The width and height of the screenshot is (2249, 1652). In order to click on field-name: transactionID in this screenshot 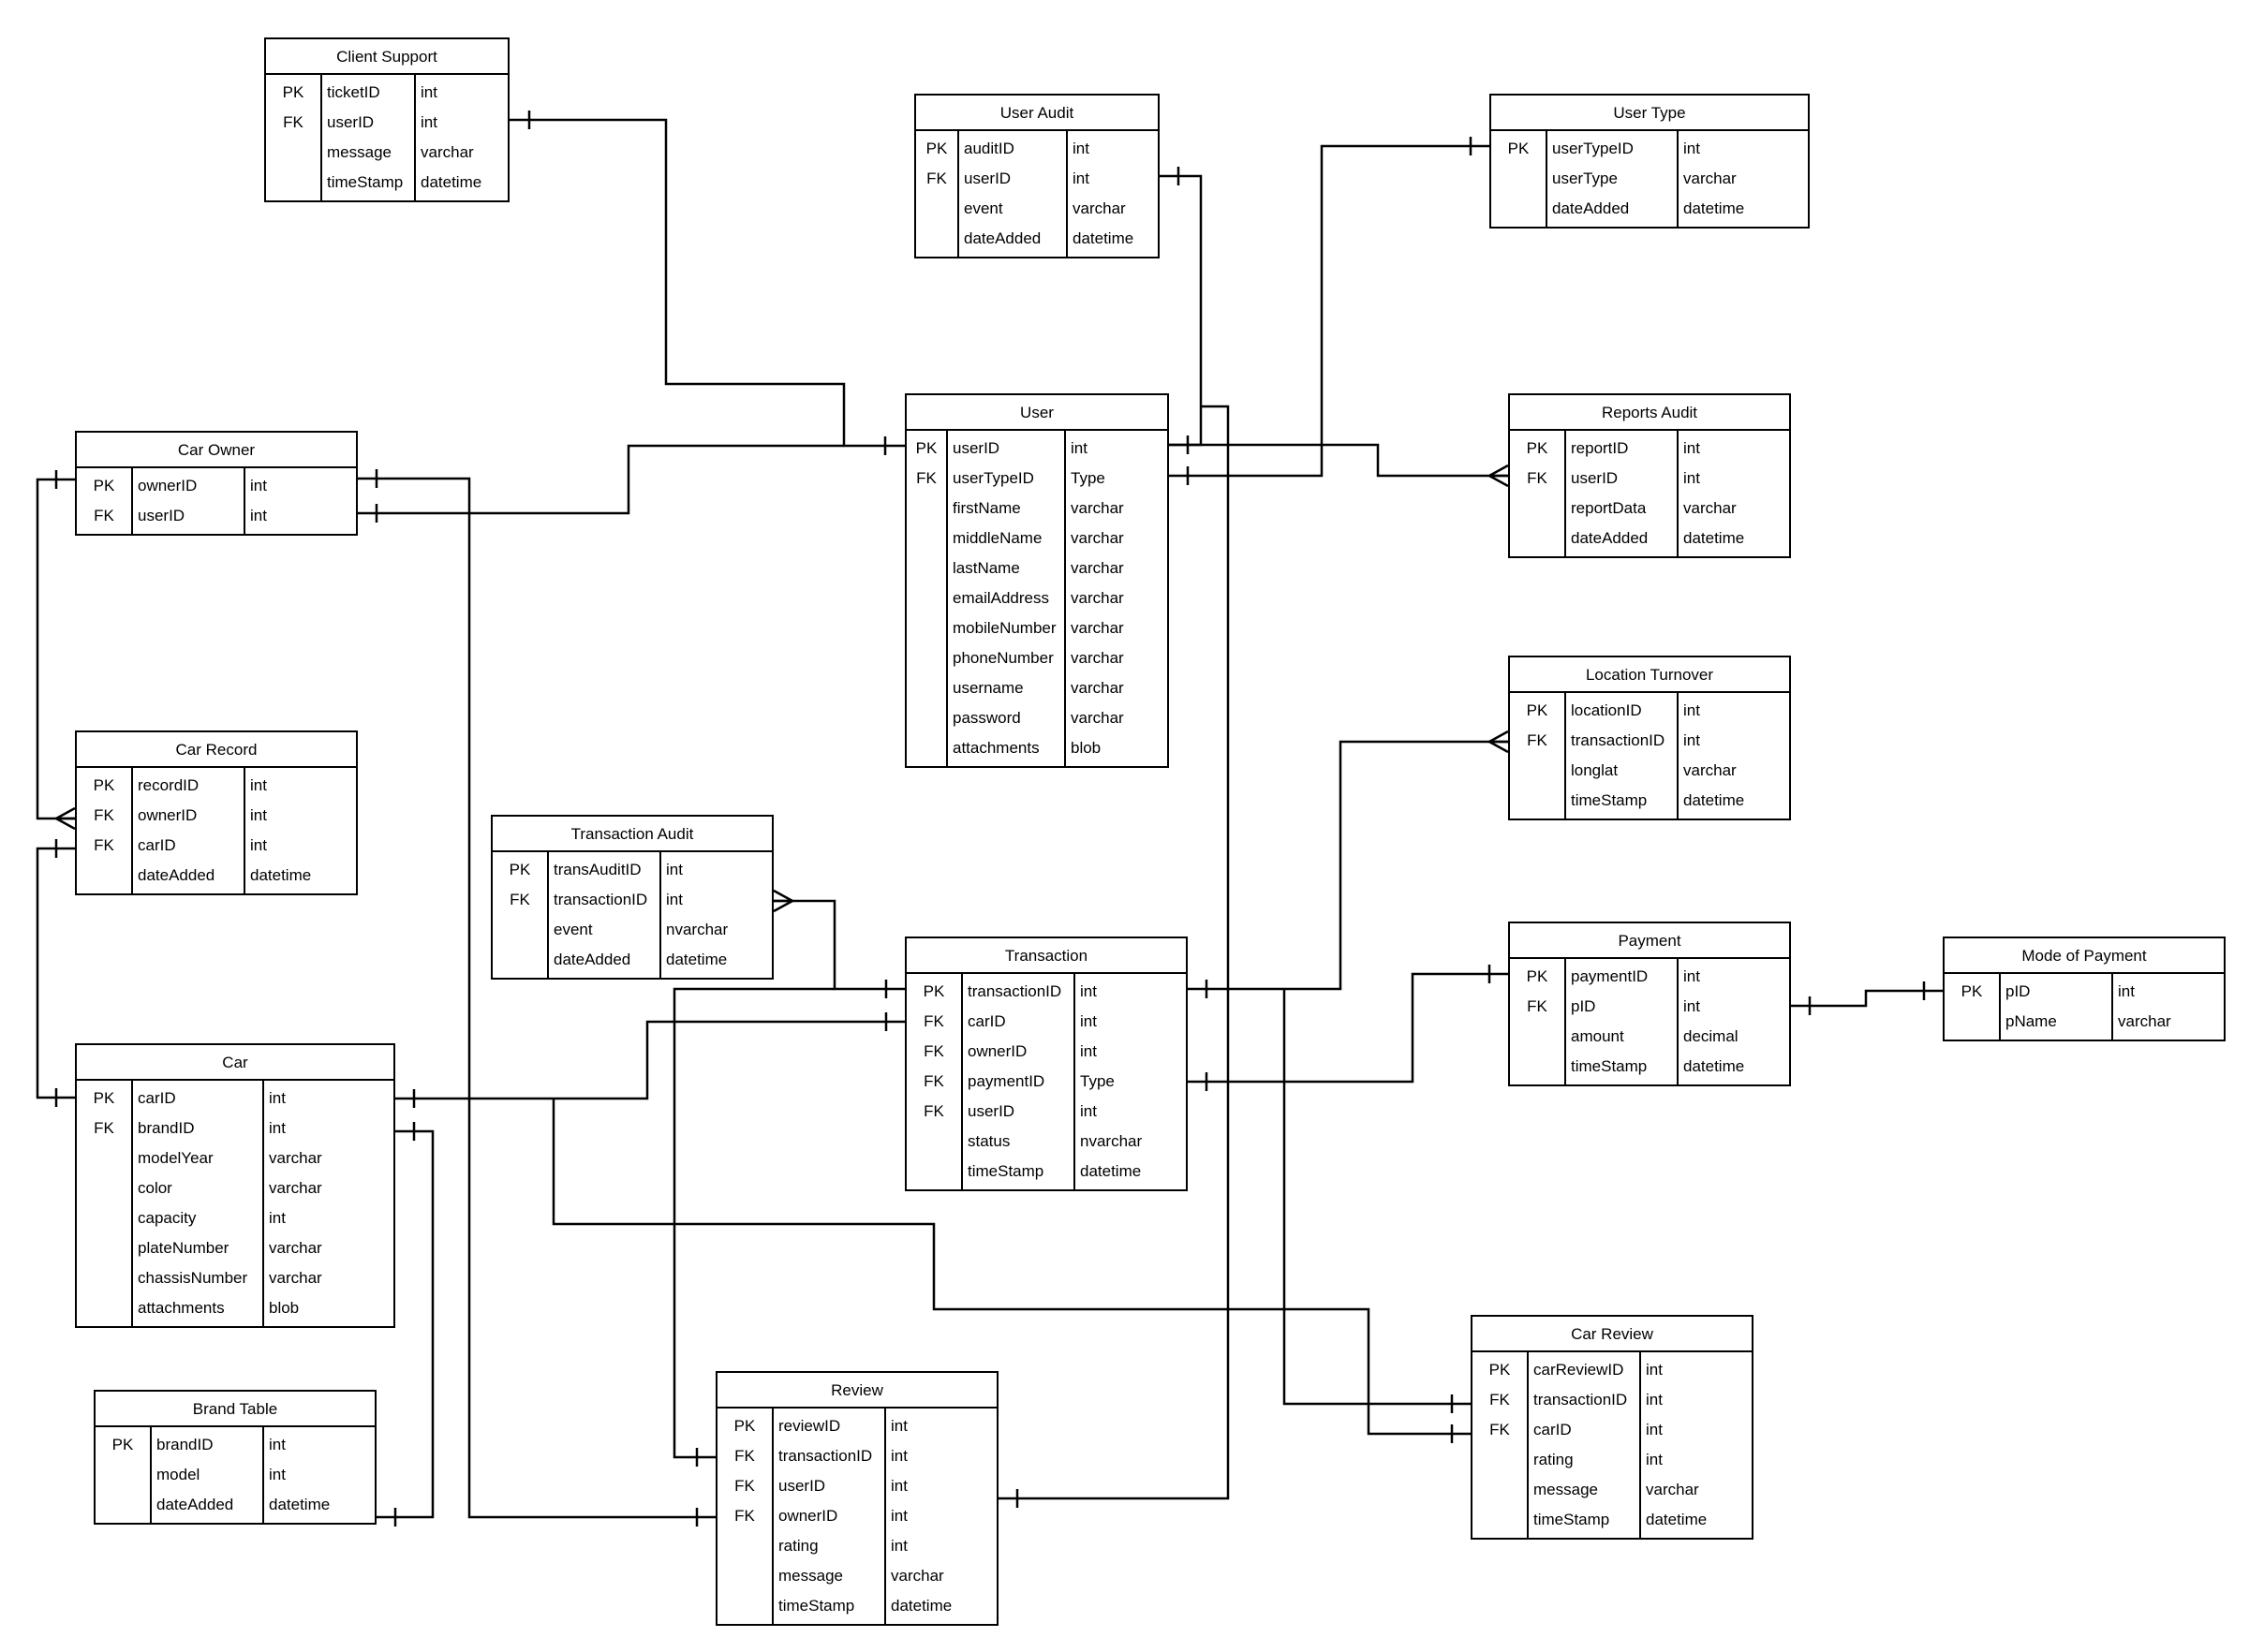, I will do `click(1015, 991)`.